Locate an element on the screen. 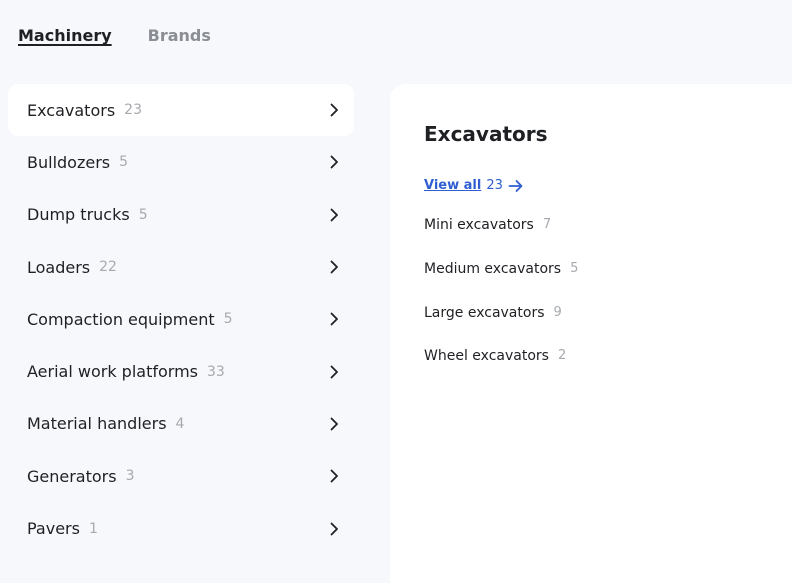 The height and width of the screenshot is (583, 792). category-label: Excavators is located at coordinates (71, 110).